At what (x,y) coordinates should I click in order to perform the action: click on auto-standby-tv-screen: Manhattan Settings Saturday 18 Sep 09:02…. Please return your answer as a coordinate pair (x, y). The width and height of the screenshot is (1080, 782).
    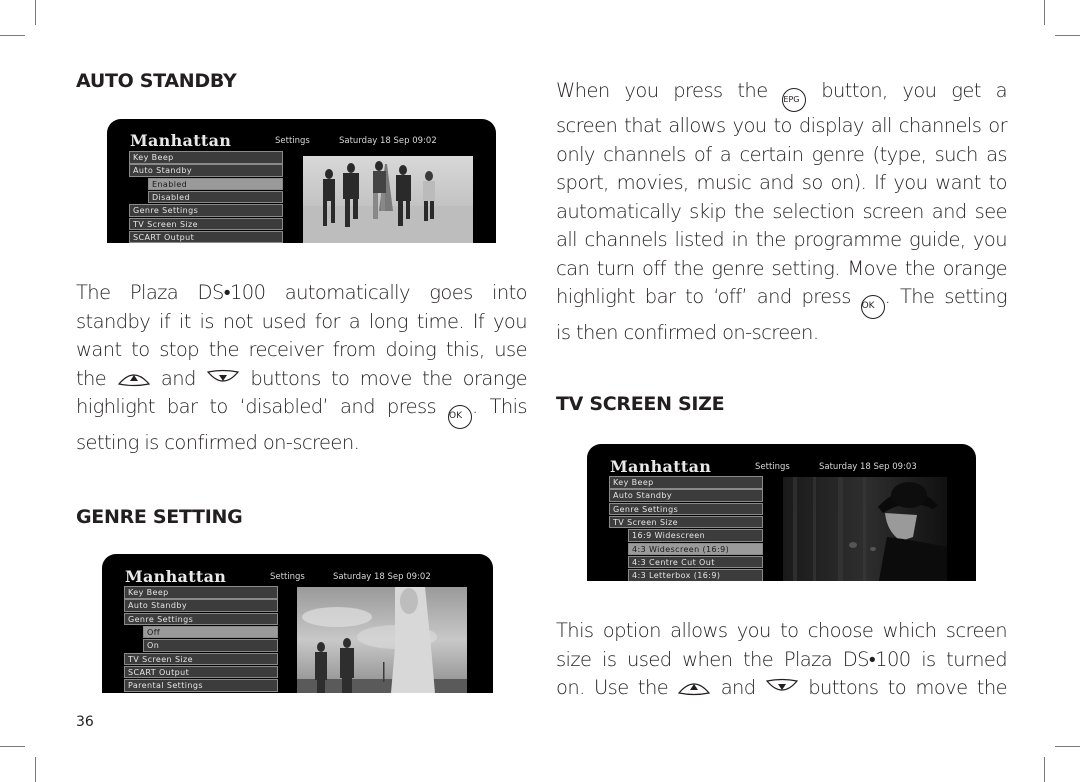
    Looking at the image, I should click on (301, 181).